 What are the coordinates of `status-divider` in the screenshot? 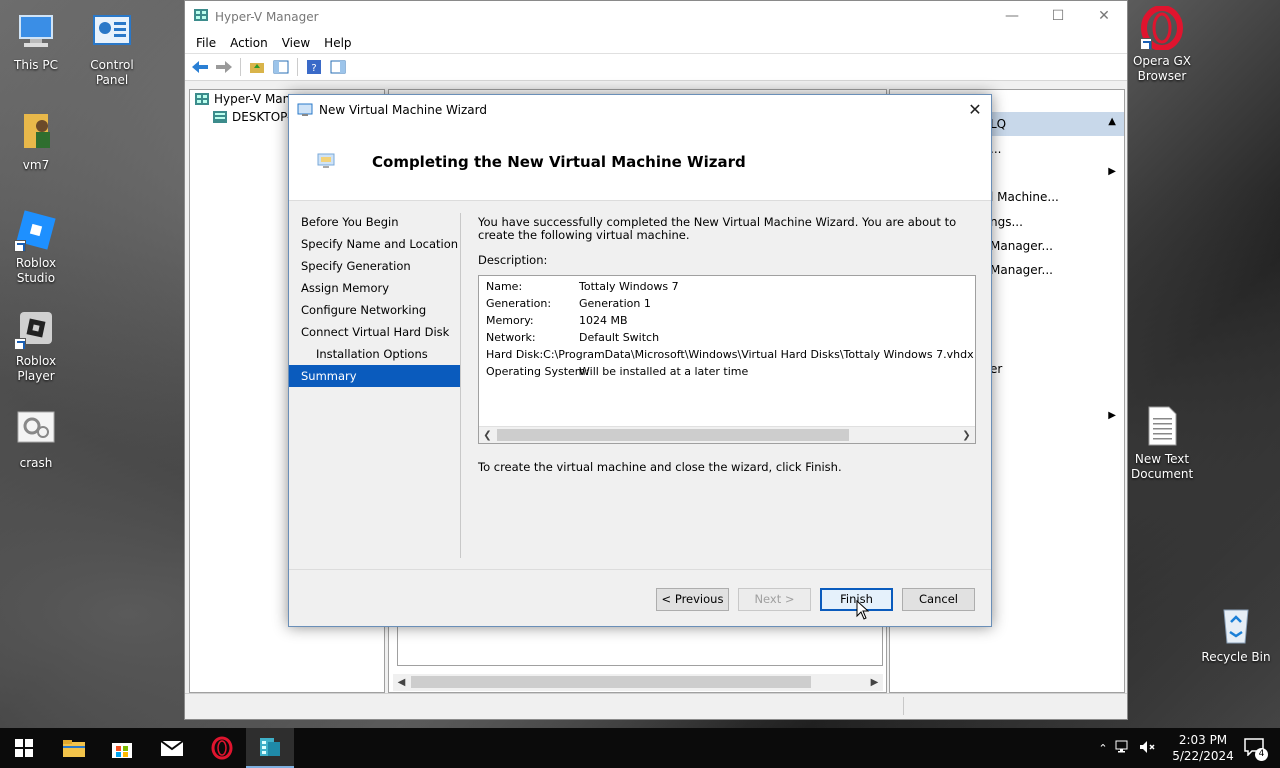 It's located at (903, 706).